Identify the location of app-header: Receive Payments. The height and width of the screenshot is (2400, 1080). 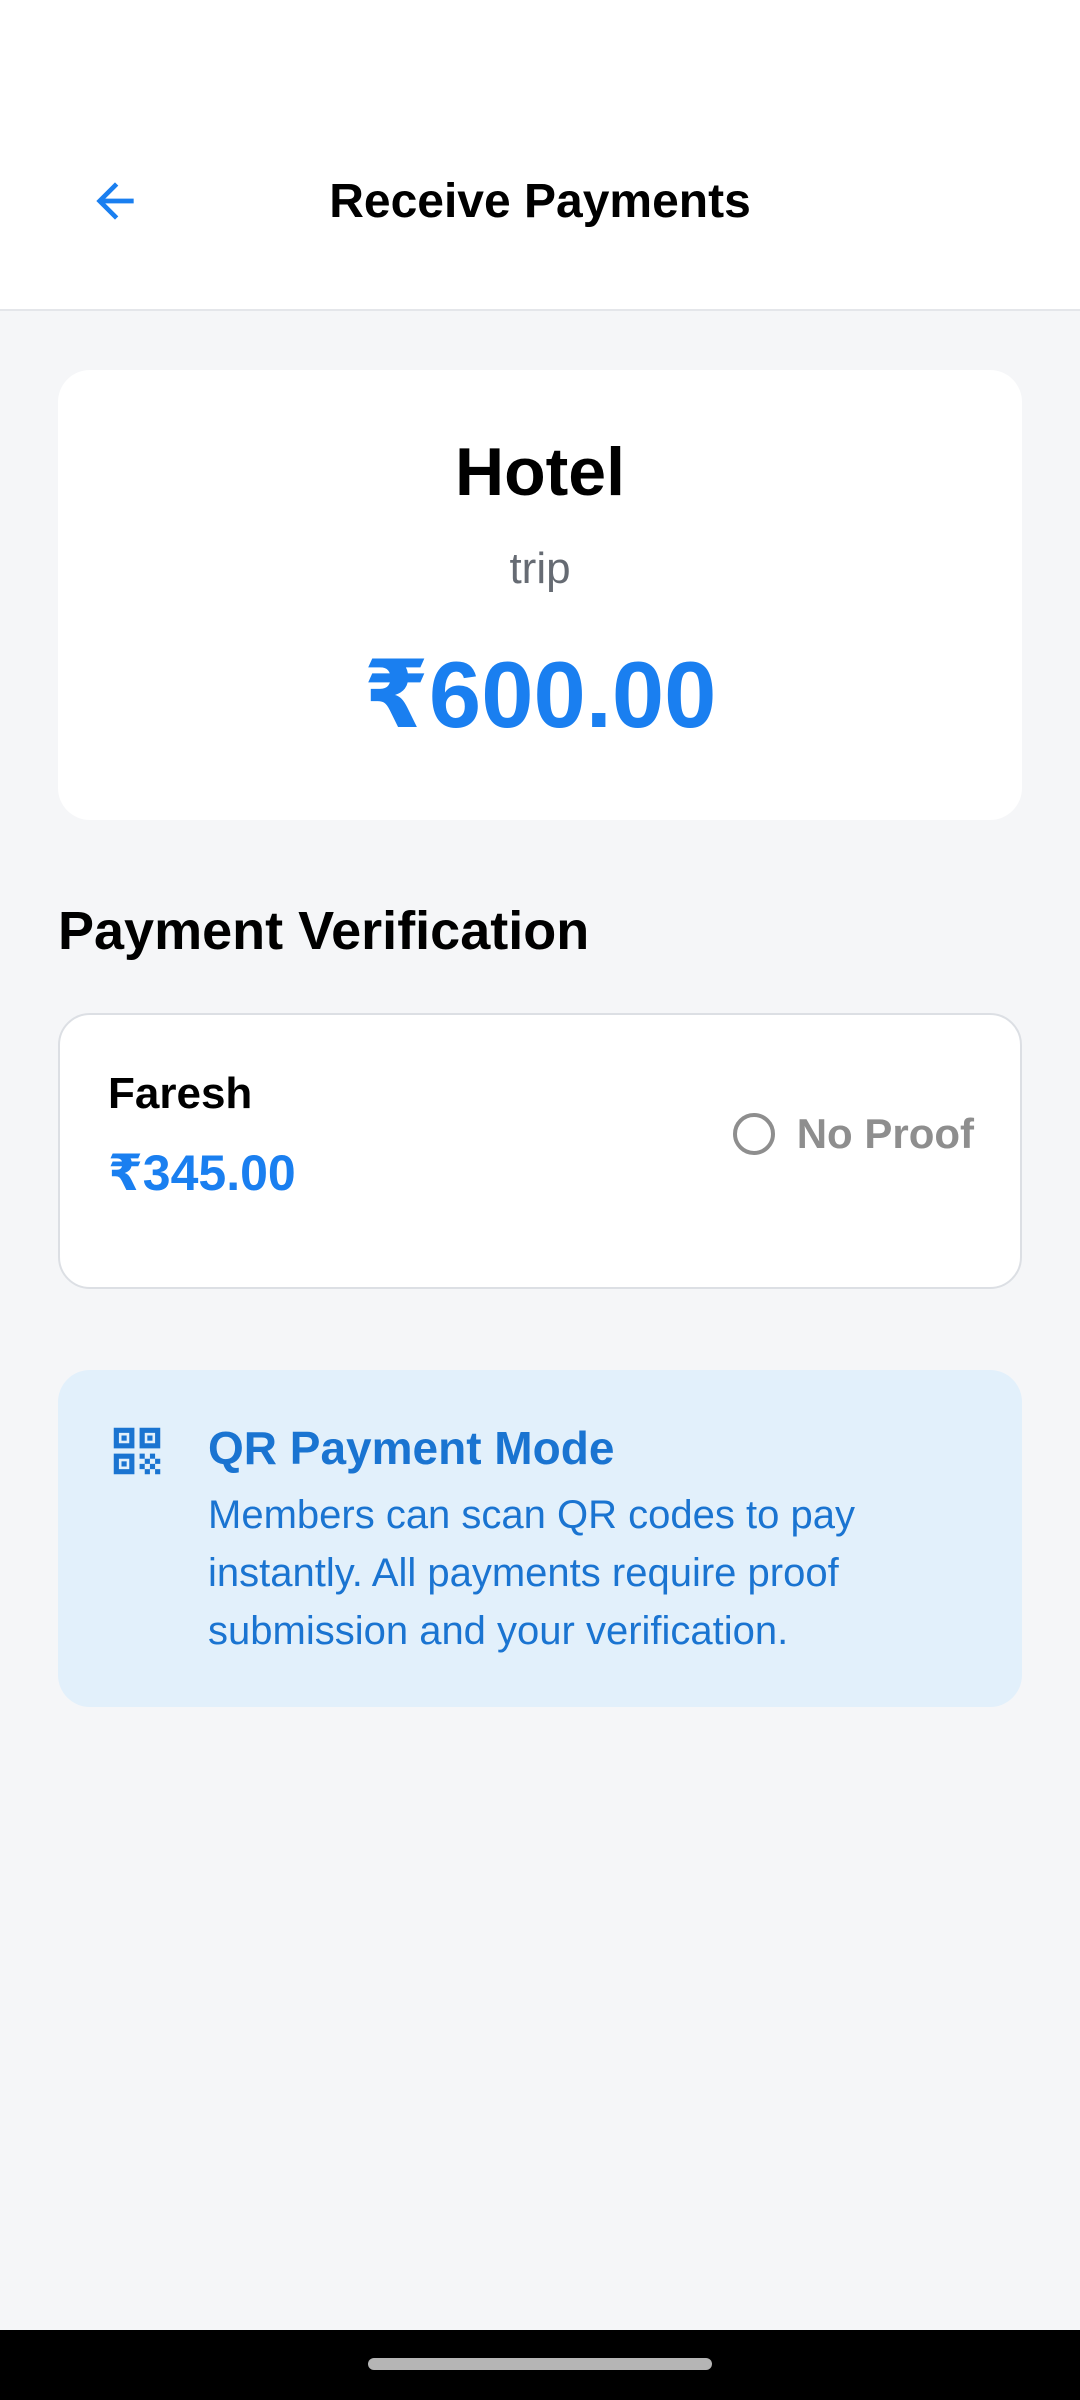
(540, 205).